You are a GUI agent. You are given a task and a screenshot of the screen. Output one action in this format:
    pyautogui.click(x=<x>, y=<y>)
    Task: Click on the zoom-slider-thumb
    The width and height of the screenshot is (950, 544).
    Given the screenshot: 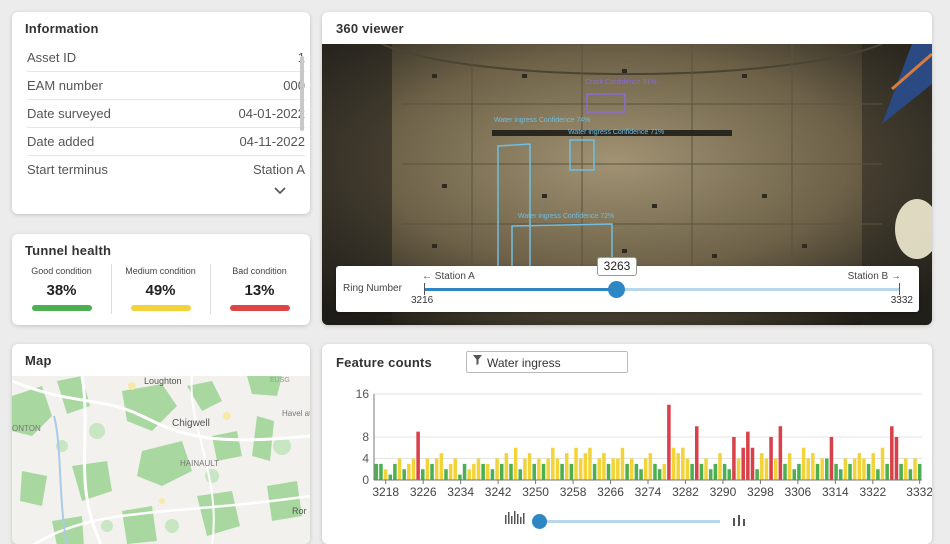 What is the action you would take?
    pyautogui.click(x=539, y=521)
    